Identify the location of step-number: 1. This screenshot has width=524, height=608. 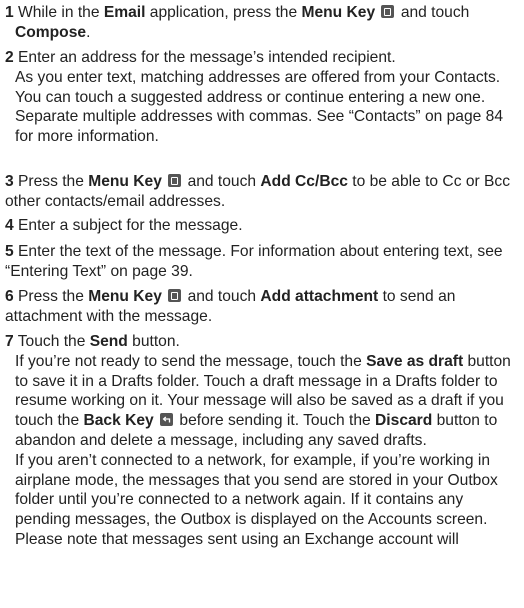
(9, 12).